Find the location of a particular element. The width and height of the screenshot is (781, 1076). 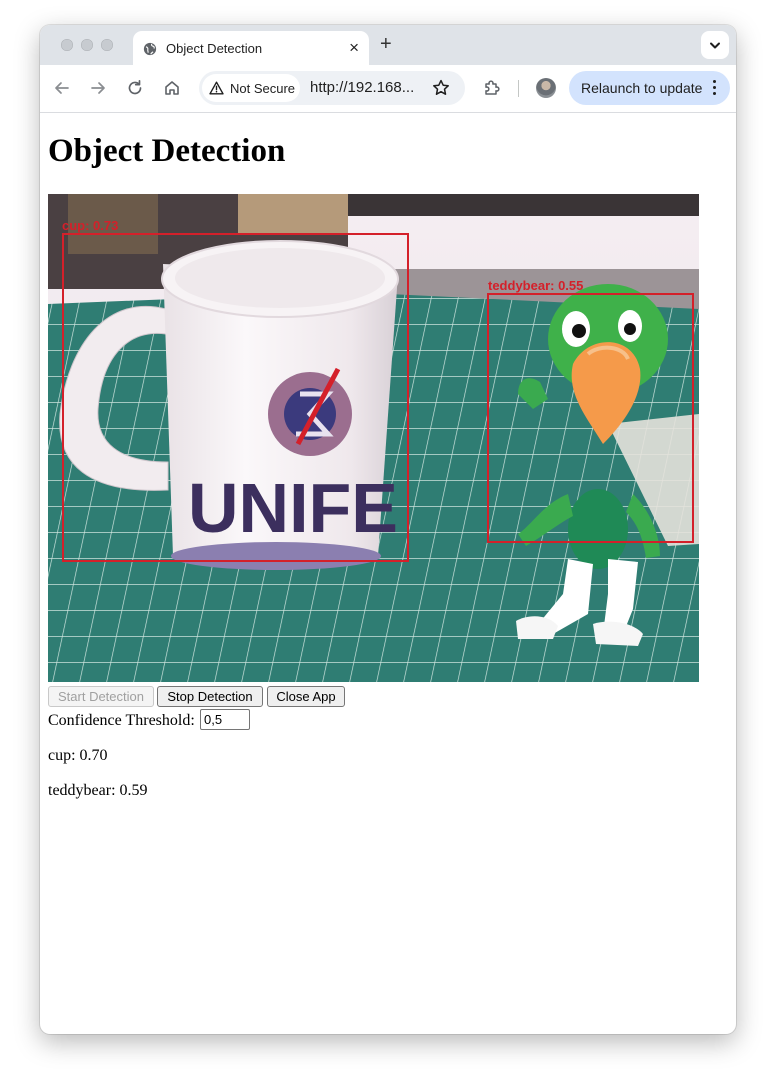

bookmark-star-icon is located at coordinates (441, 88).